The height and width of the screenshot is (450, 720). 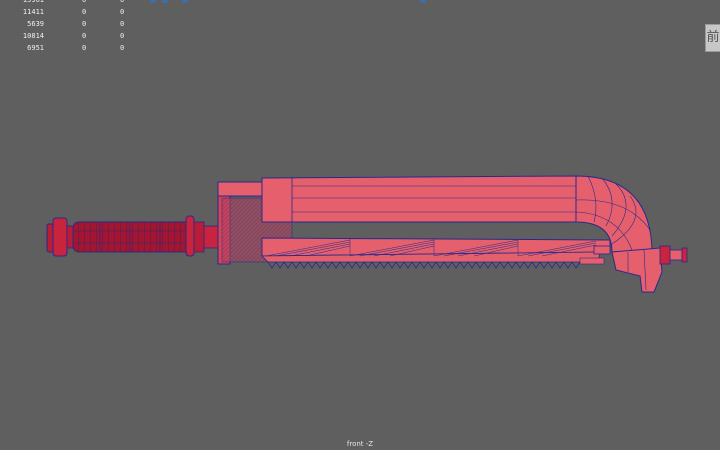 I want to click on camera-label: front -Z, so click(x=360, y=444).